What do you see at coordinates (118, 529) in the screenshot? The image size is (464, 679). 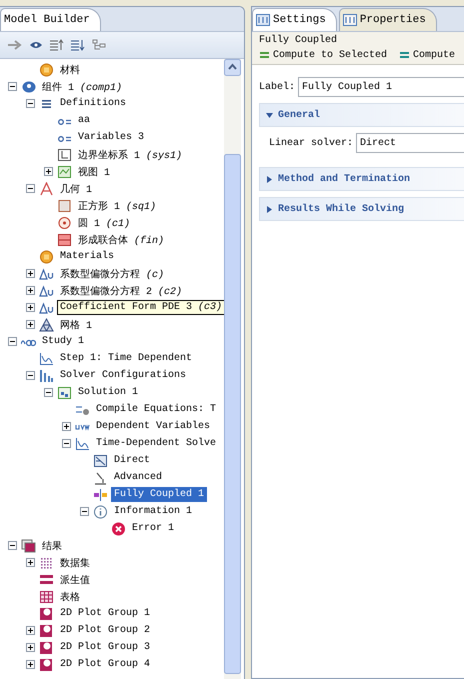 I see `error-icon` at bounding box center [118, 529].